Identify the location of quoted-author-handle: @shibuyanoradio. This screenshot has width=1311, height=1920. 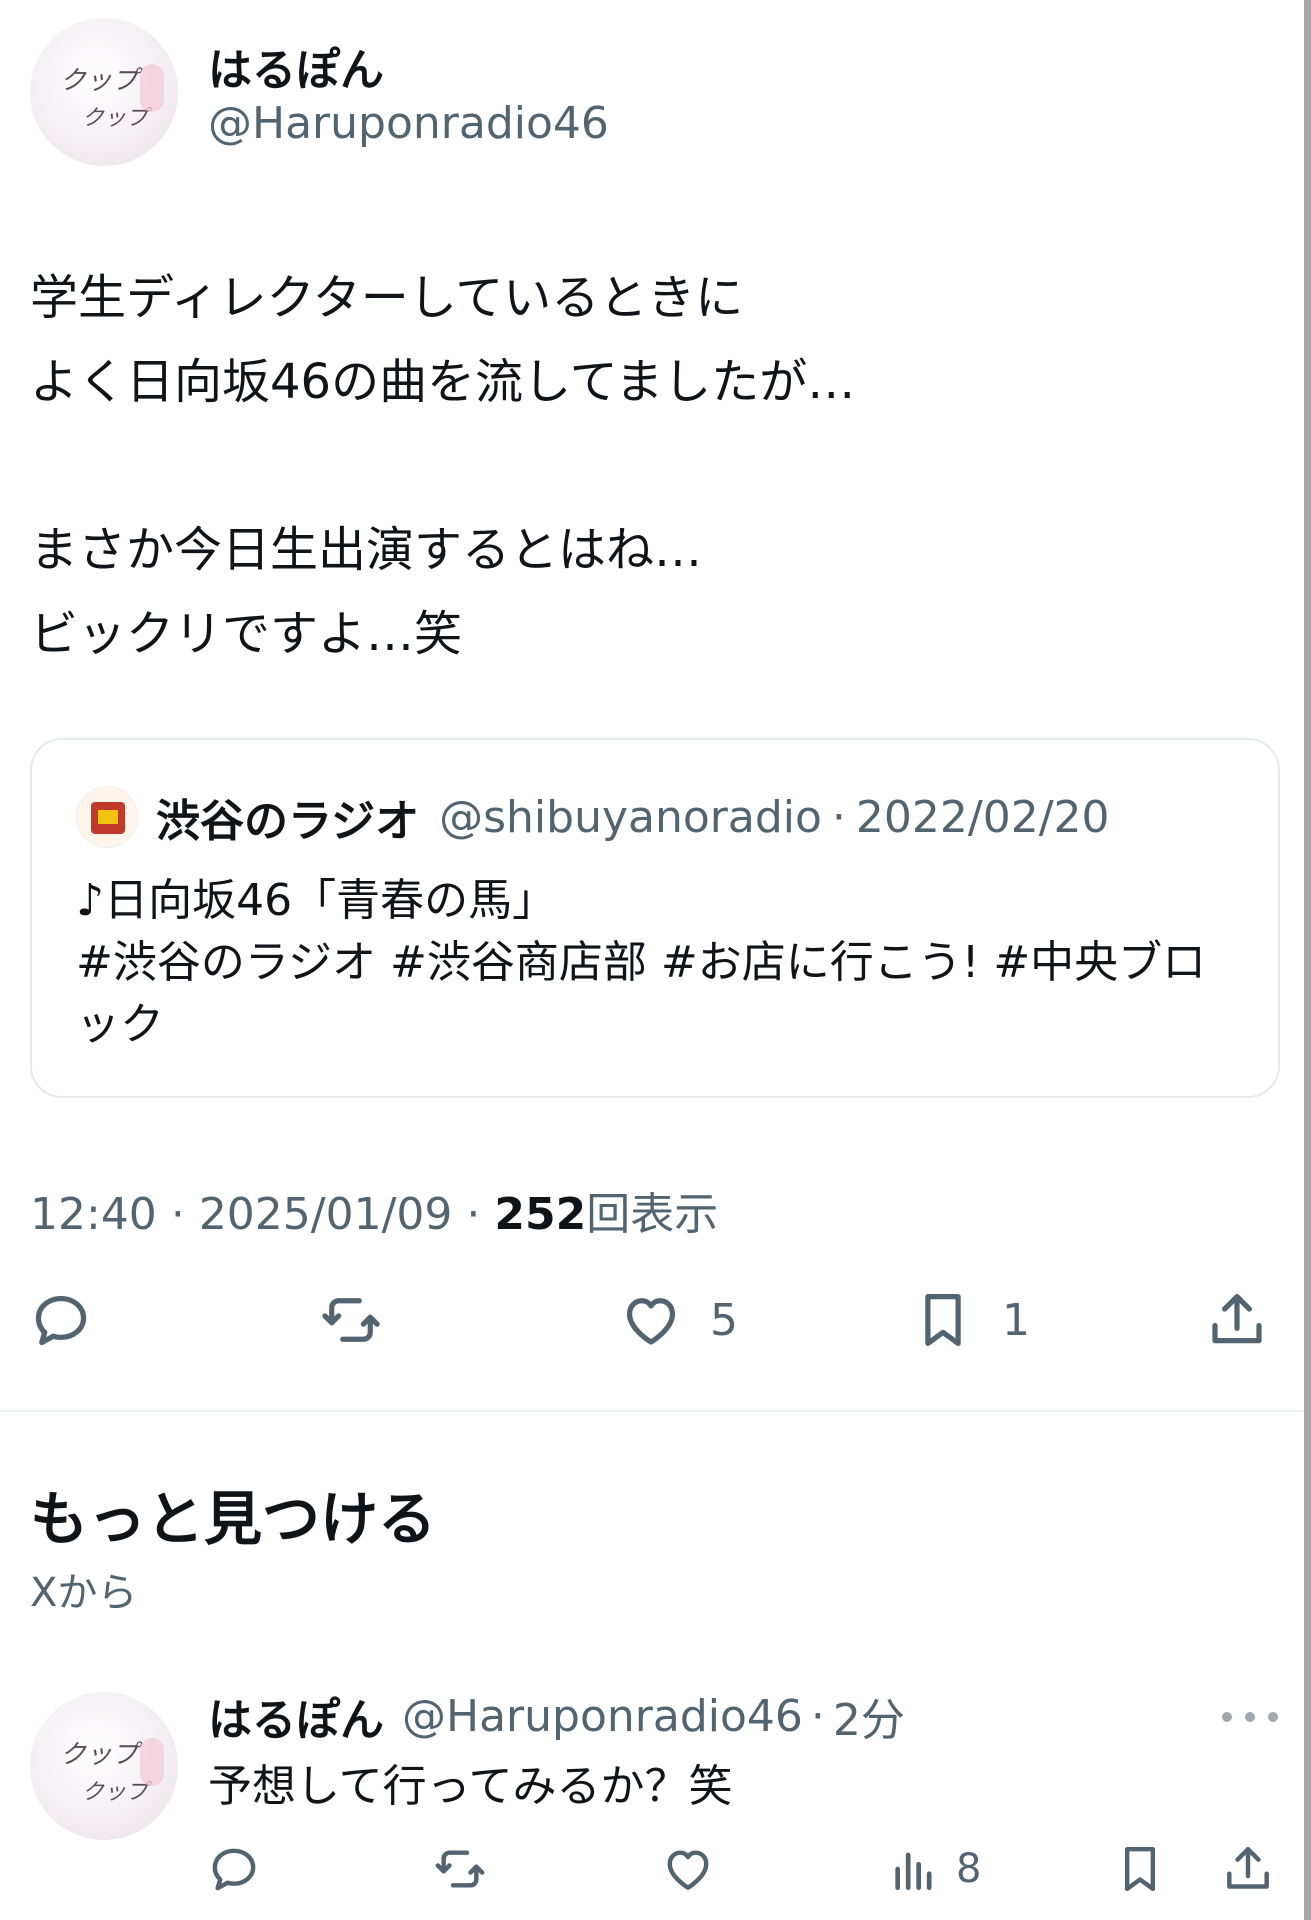
(630, 817).